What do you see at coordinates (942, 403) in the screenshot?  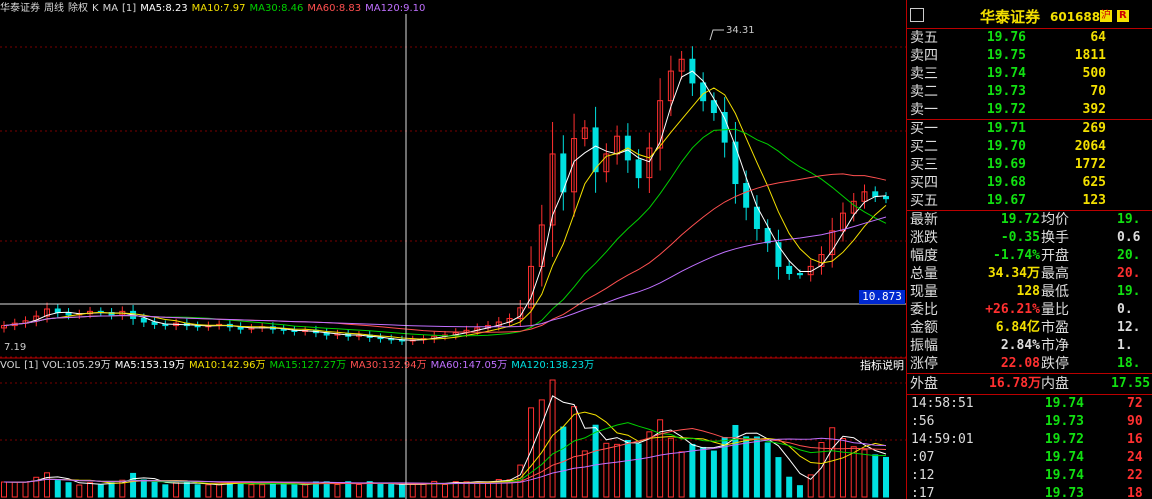 I see `tick-time: 14:58:51` at bounding box center [942, 403].